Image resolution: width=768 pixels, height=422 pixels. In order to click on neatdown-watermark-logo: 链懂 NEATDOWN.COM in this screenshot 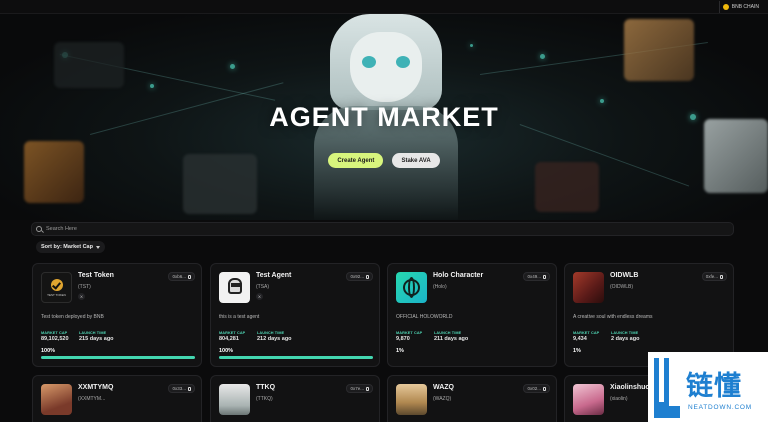, I will do `click(708, 387)`.